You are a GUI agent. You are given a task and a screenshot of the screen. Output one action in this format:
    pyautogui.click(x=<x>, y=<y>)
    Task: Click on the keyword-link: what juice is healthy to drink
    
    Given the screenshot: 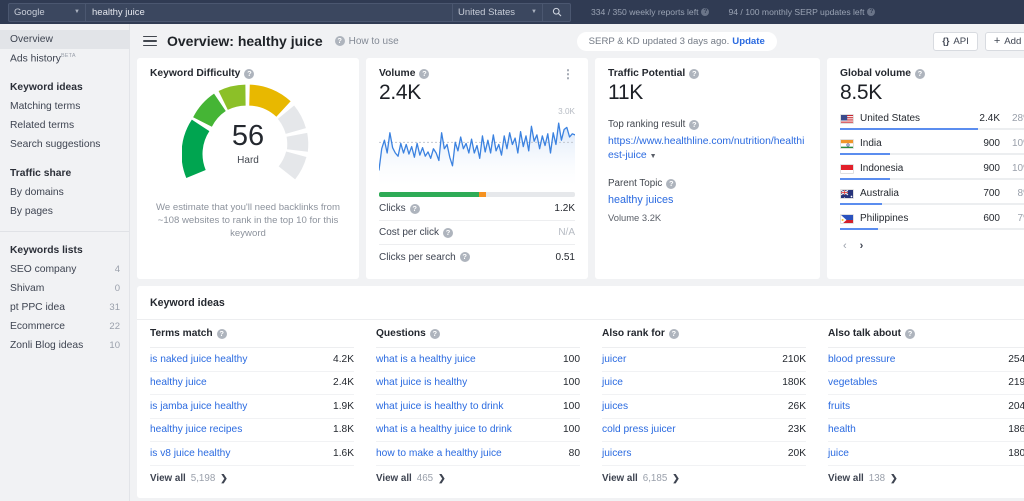 What is the action you would take?
    pyautogui.click(x=439, y=406)
    